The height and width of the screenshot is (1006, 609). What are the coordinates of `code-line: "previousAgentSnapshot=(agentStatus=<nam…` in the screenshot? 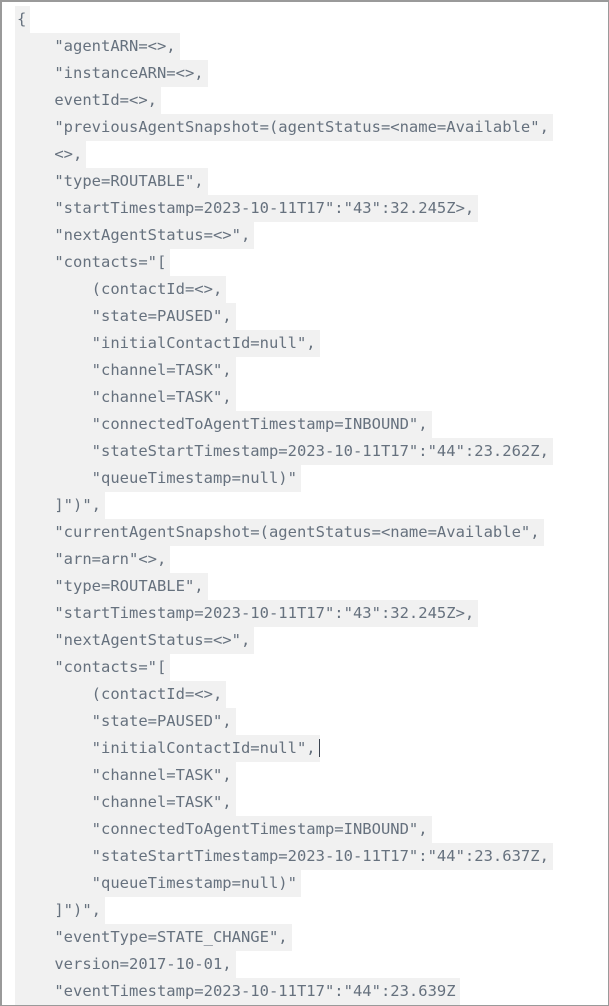 It's located at (305, 127).